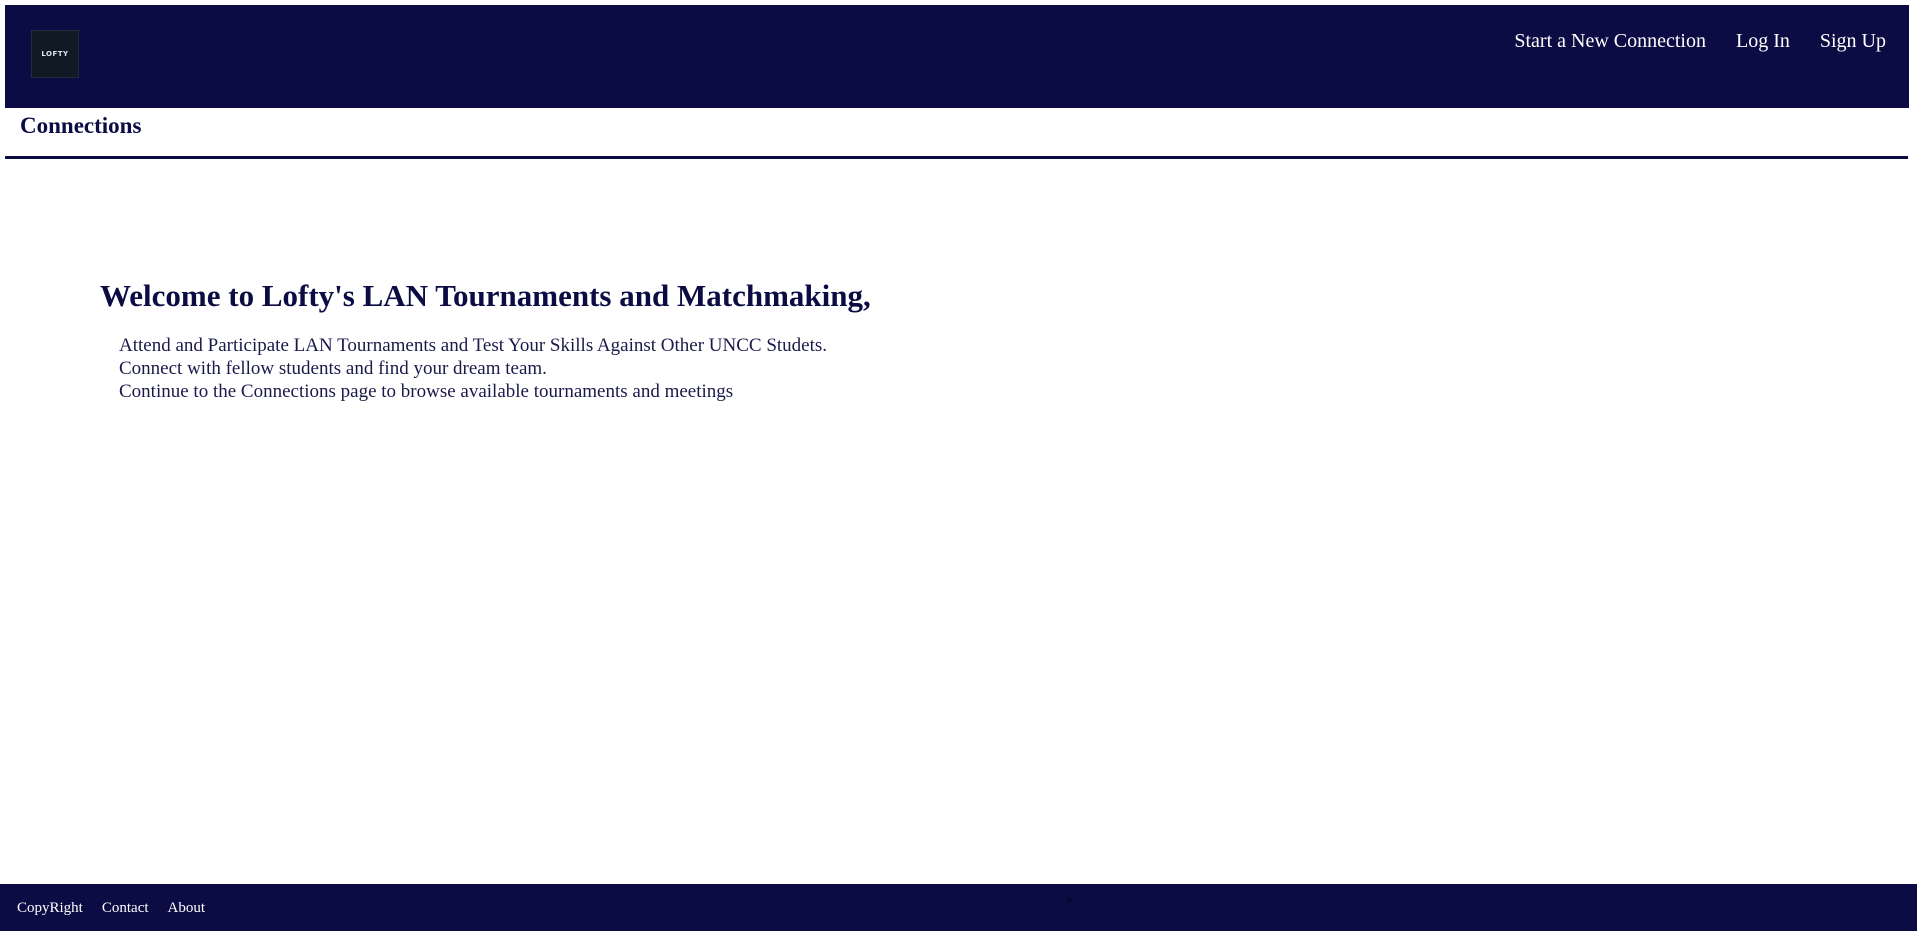  Describe the element at coordinates (80, 126) in the screenshot. I see `connections-link: Connections` at that location.